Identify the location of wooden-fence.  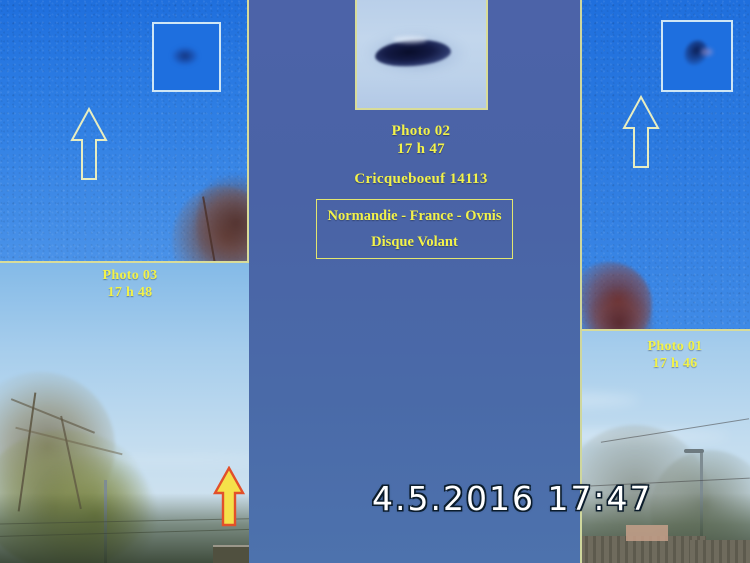
(720, 551).